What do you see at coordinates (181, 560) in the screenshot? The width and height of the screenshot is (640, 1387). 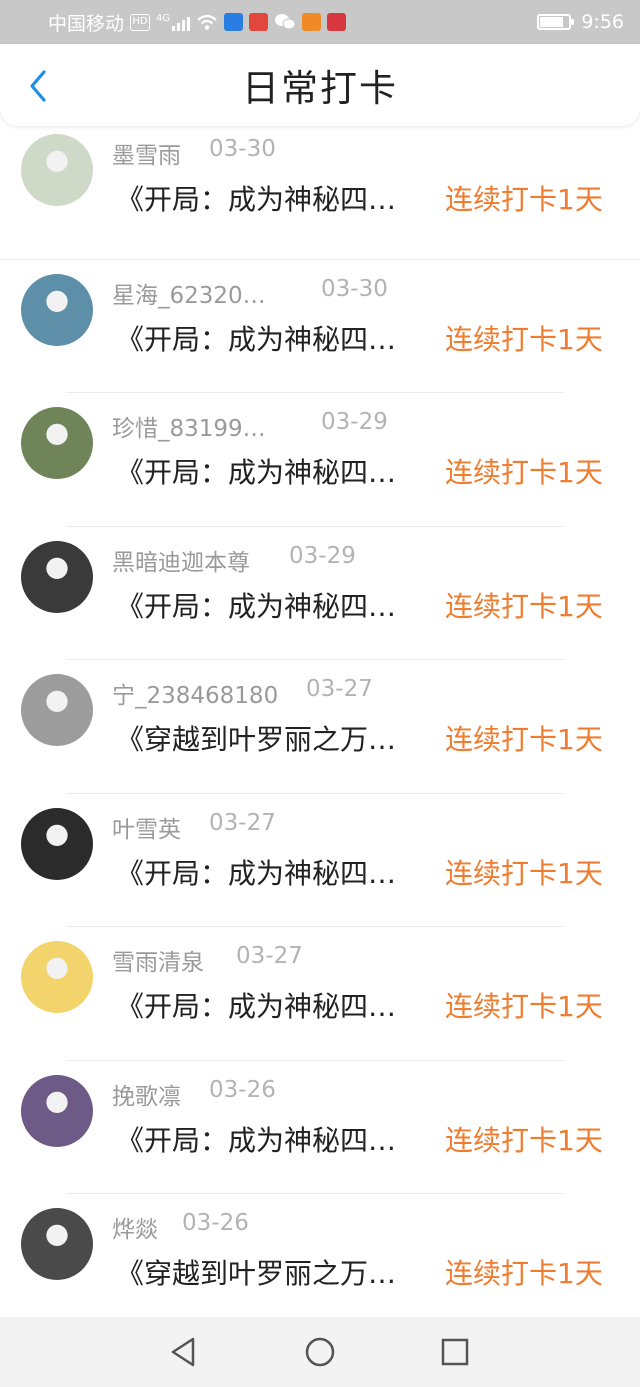 I see `username: 黑暗迪迦本尊` at bounding box center [181, 560].